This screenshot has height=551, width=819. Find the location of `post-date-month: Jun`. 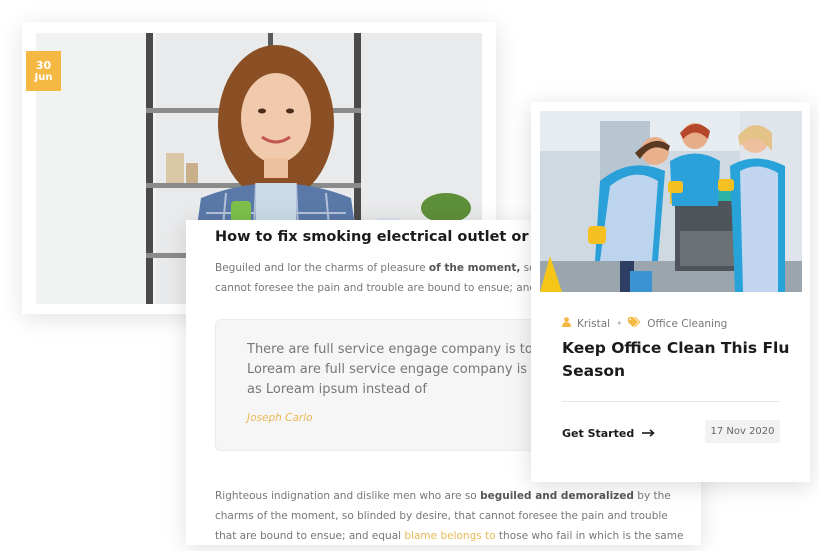

post-date-month: Jun is located at coordinates (43, 77).